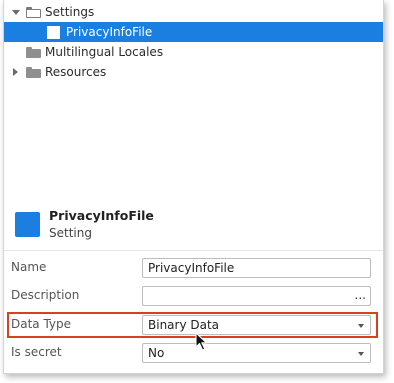 Image resolution: width=394 pixels, height=383 pixels. I want to click on property-label: Description, so click(45, 295).